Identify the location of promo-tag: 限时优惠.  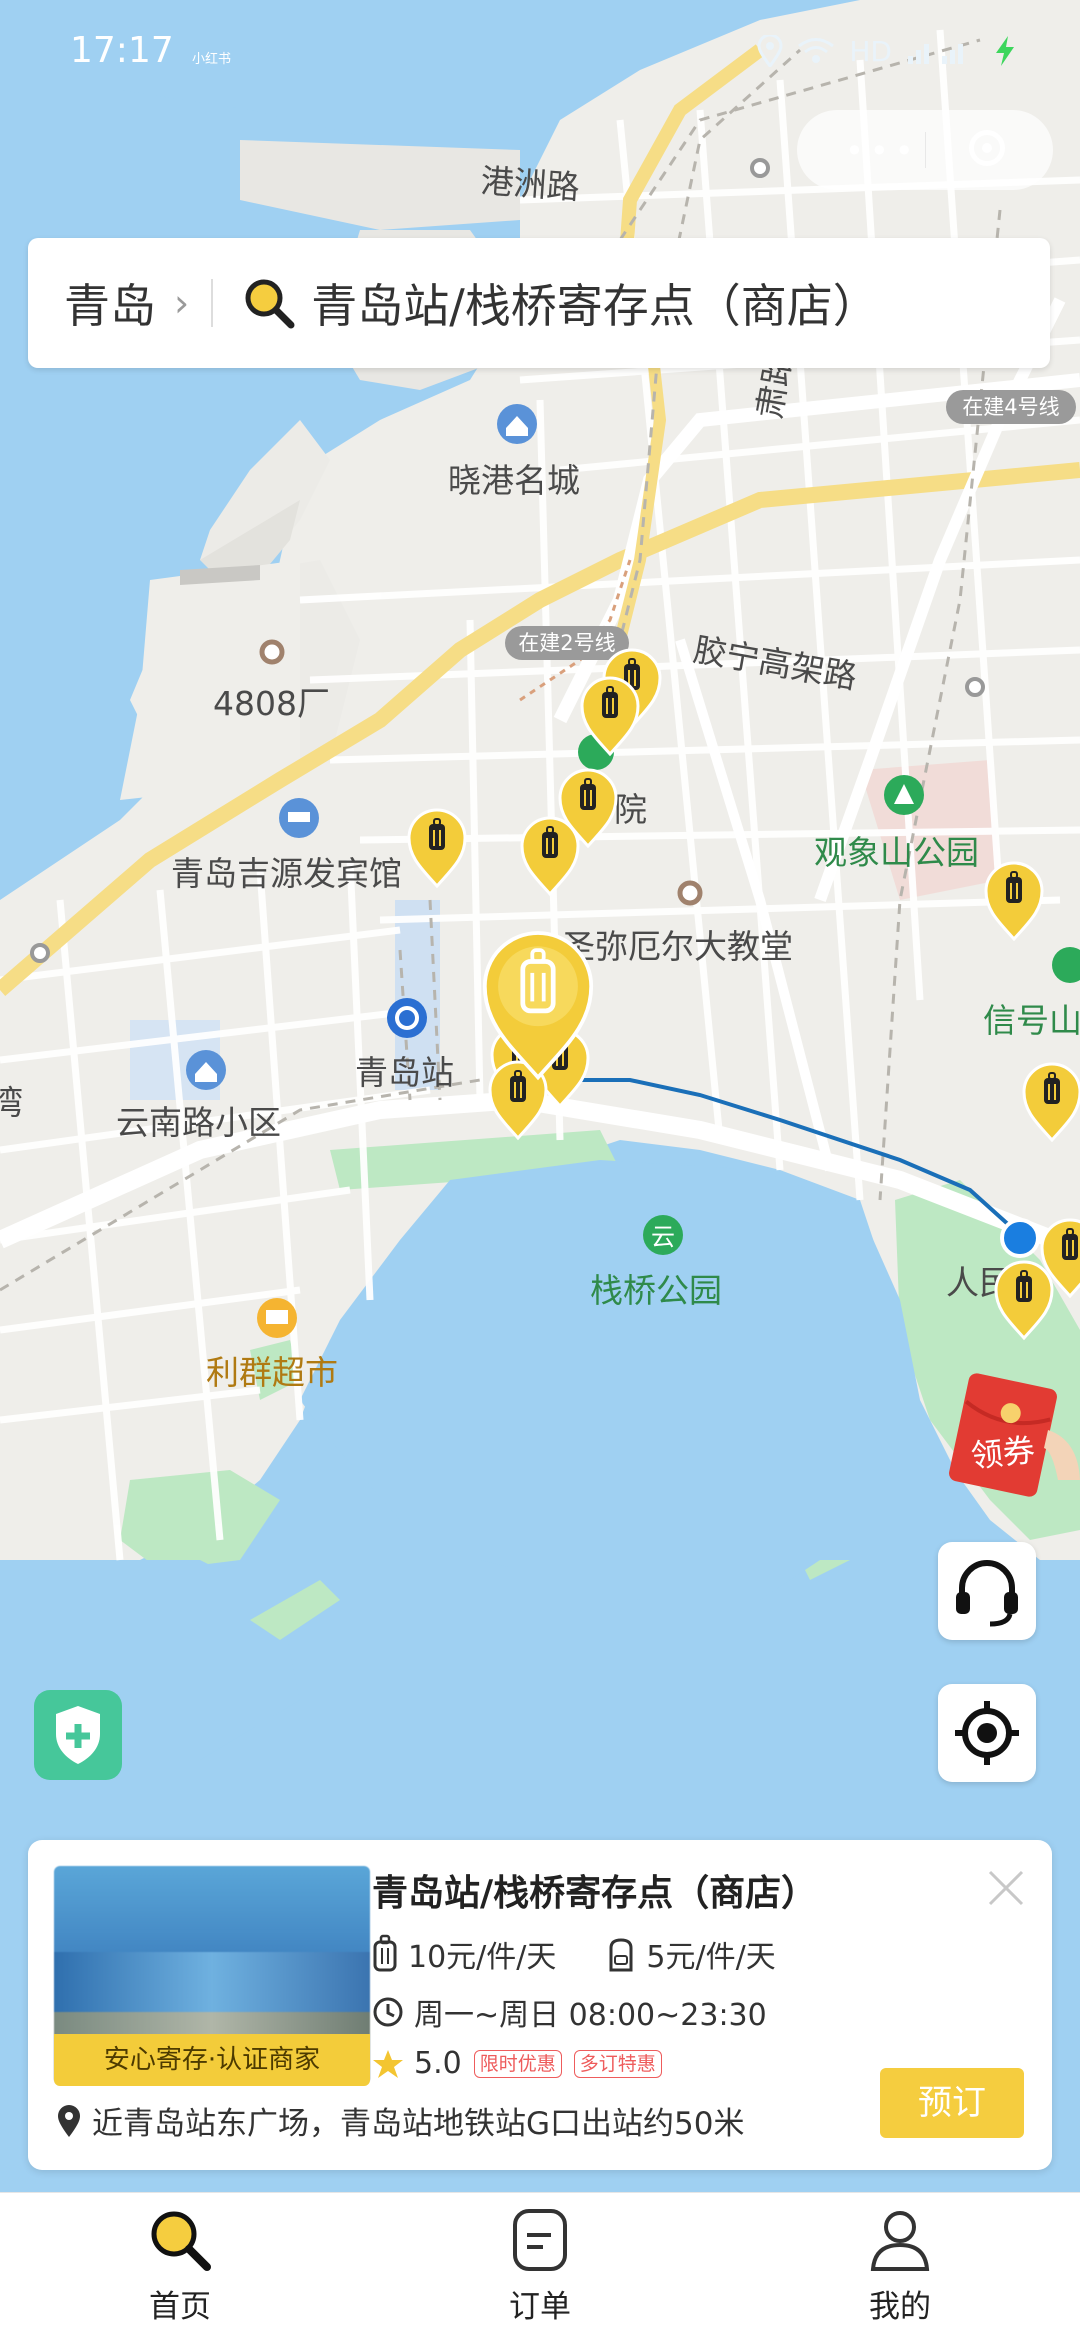
(517, 2063).